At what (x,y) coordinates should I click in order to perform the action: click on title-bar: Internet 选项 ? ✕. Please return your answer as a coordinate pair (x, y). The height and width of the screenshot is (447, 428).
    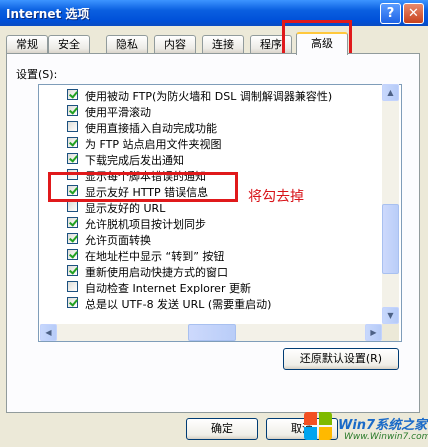
    Looking at the image, I should click on (214, 13).